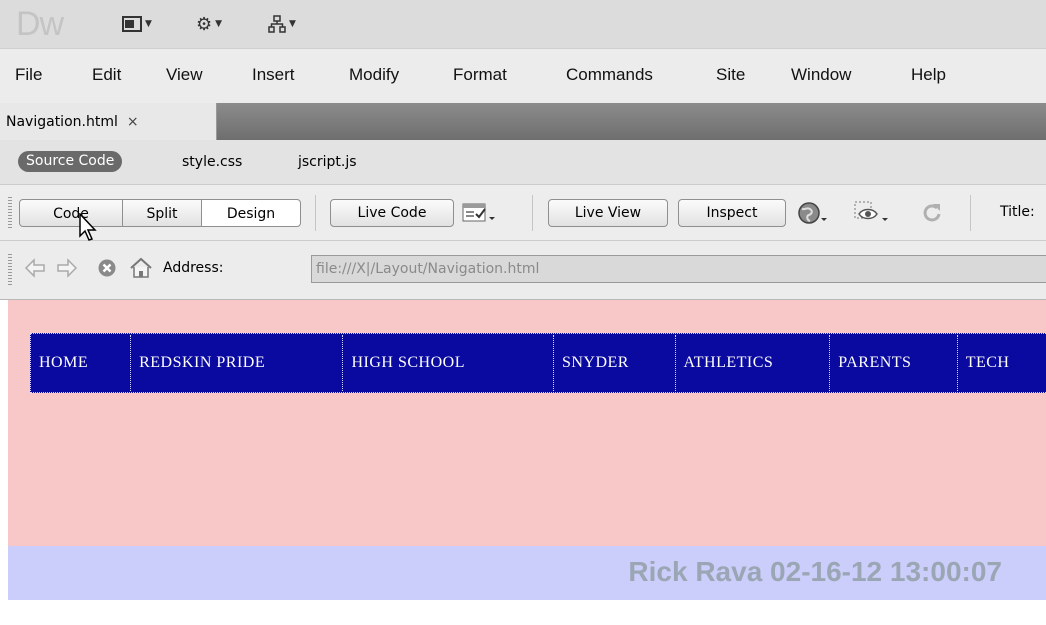  Describe the element at coordinates (133, 122) in the screenshot. I see `close-icon: ×` at that location.